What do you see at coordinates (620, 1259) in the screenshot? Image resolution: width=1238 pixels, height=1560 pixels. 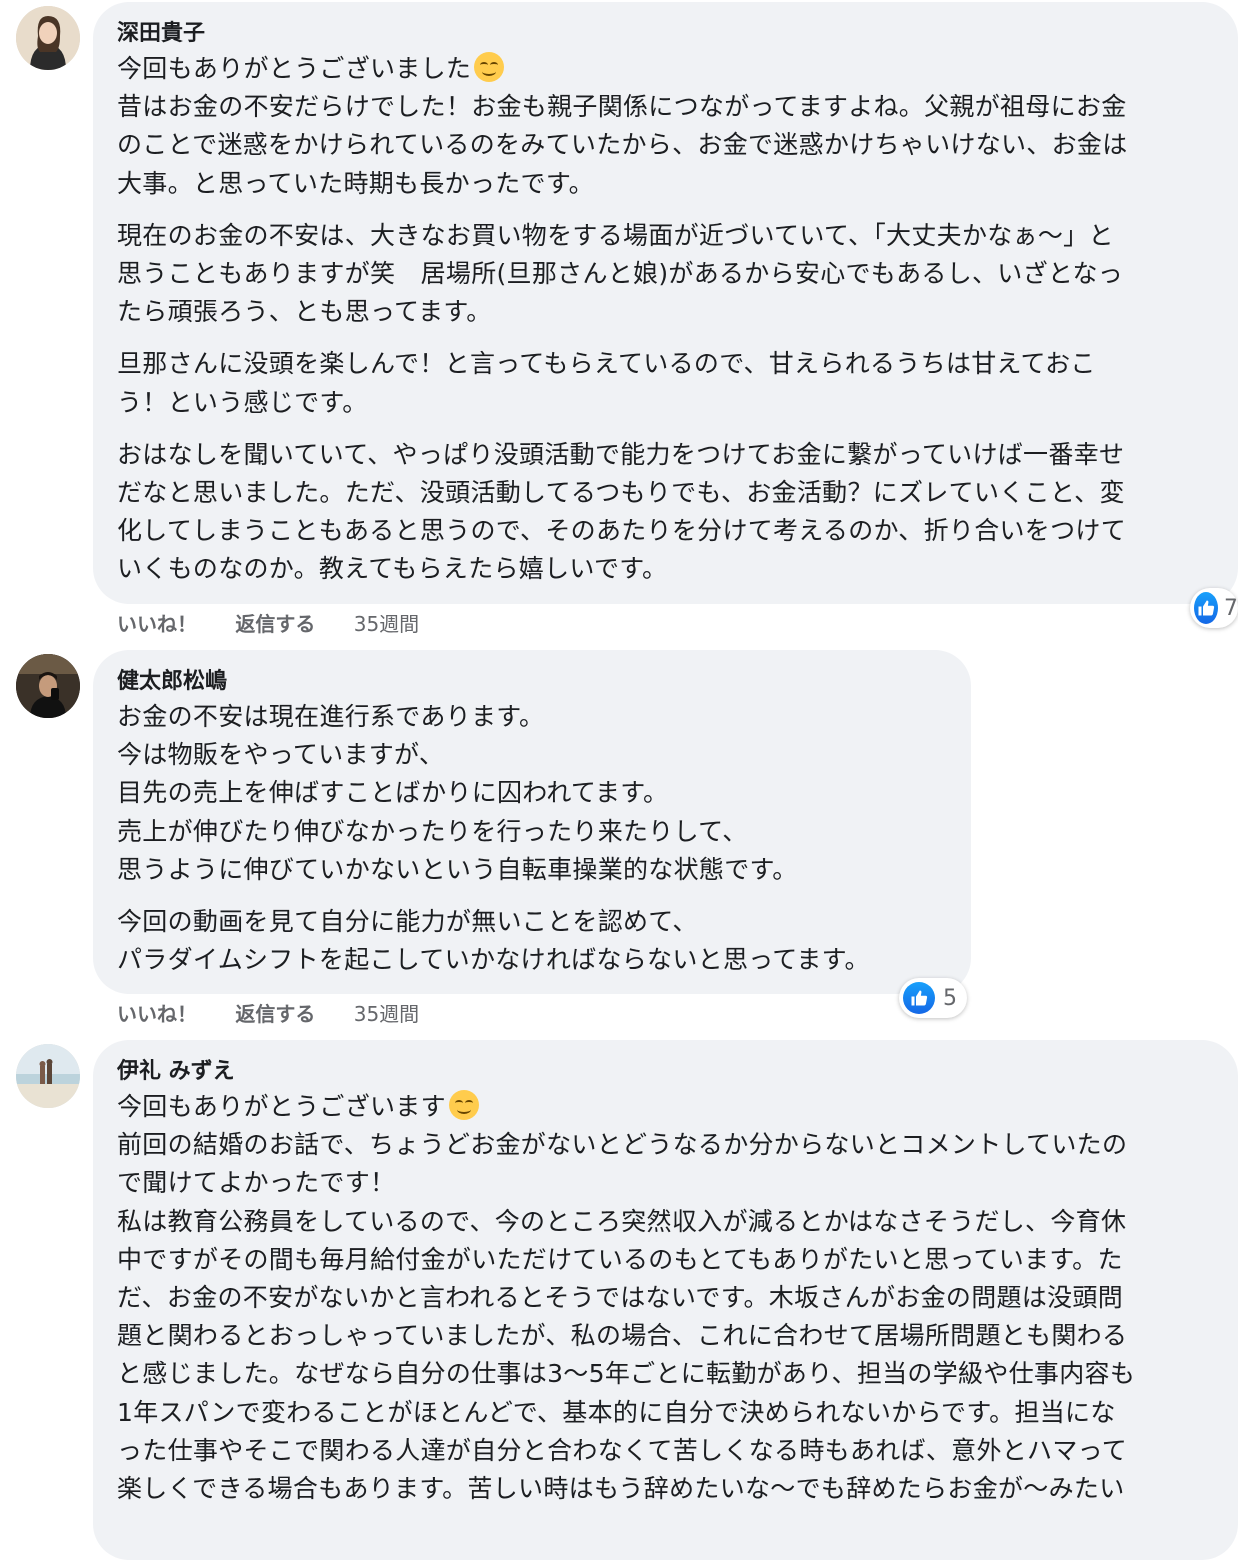 I see `comment-line: 中ですがその間も毎月給付金がいただけているのもとてもありがたいと思っています。た` at bounding box center [620, 1259].